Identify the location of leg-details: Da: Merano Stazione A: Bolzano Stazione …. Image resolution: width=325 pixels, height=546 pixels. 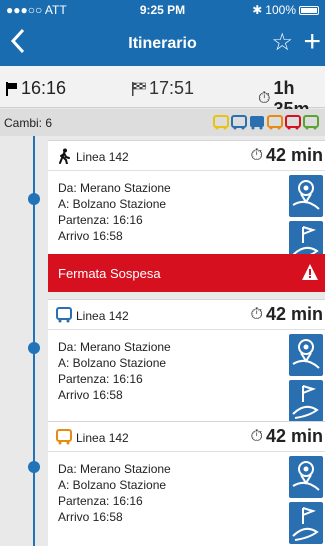
(186, 499).